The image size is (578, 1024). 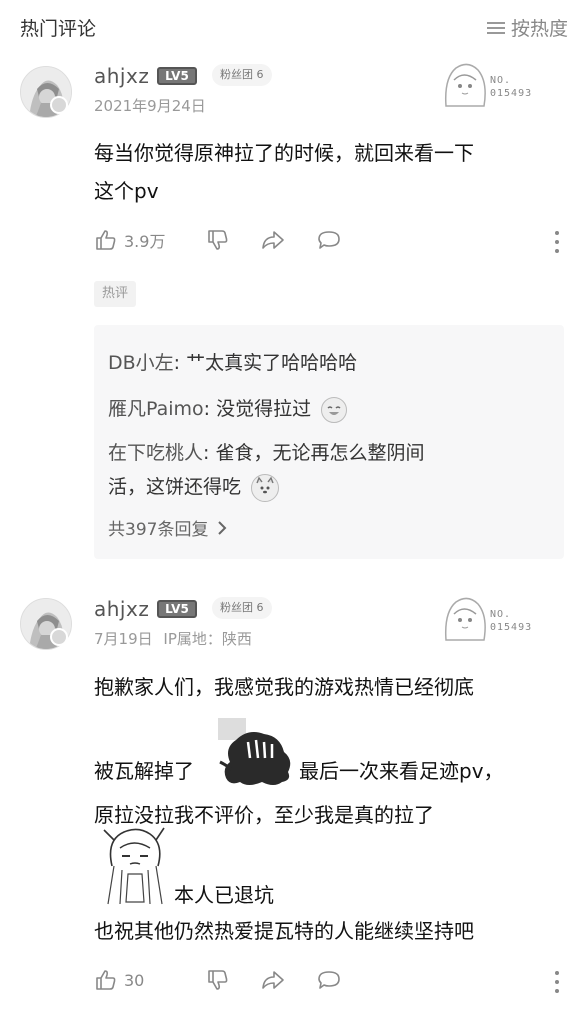 I want to click on dog-emoji-icon, so click(x=265, y=487).